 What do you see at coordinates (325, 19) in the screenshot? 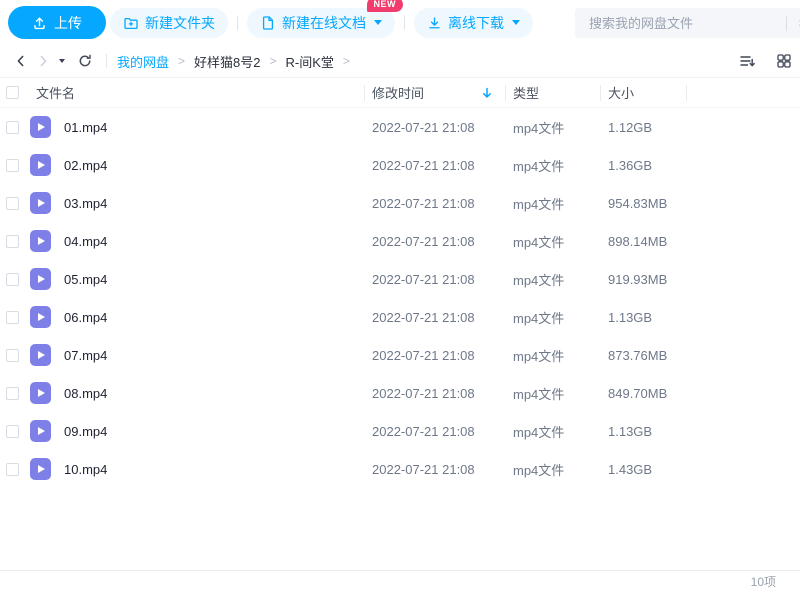
I see `new-online-doc-button: 新建在线文档 NEW` at bounding box center [325, 19].